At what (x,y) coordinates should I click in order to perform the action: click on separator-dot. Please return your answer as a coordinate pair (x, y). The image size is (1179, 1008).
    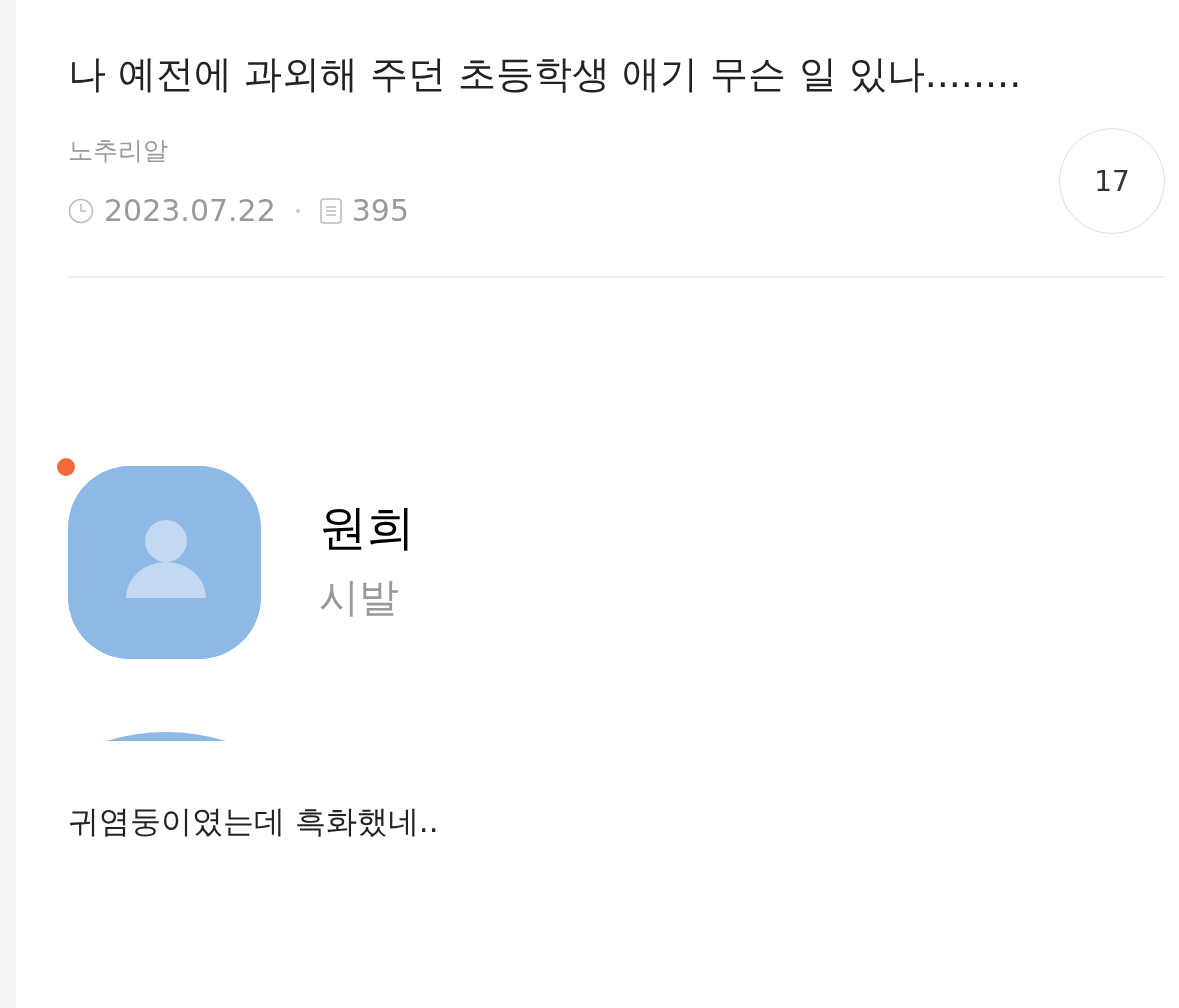
    Looking at the image, I should click on (297, 210).